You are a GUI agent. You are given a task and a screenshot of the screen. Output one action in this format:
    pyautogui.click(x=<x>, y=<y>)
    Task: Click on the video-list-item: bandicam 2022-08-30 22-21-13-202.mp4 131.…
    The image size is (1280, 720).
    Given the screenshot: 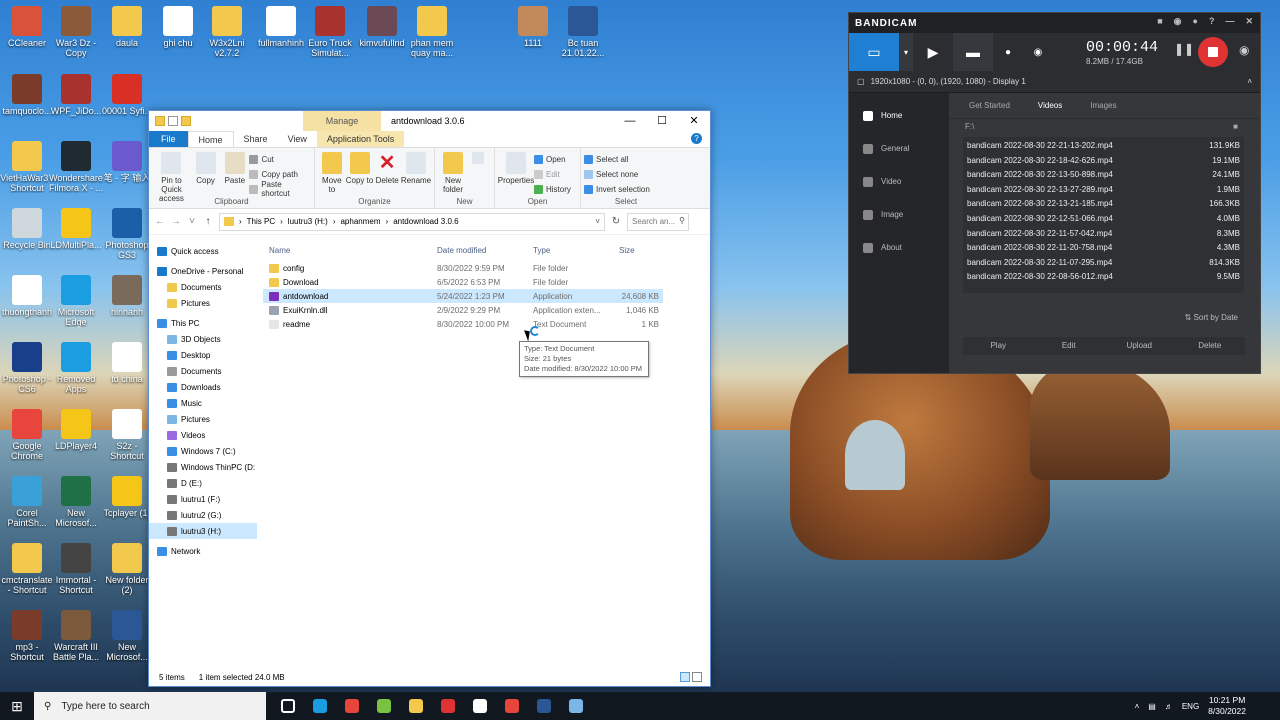 What is the action you would take?
    pyautogui.click(x=1103, y=148)
    